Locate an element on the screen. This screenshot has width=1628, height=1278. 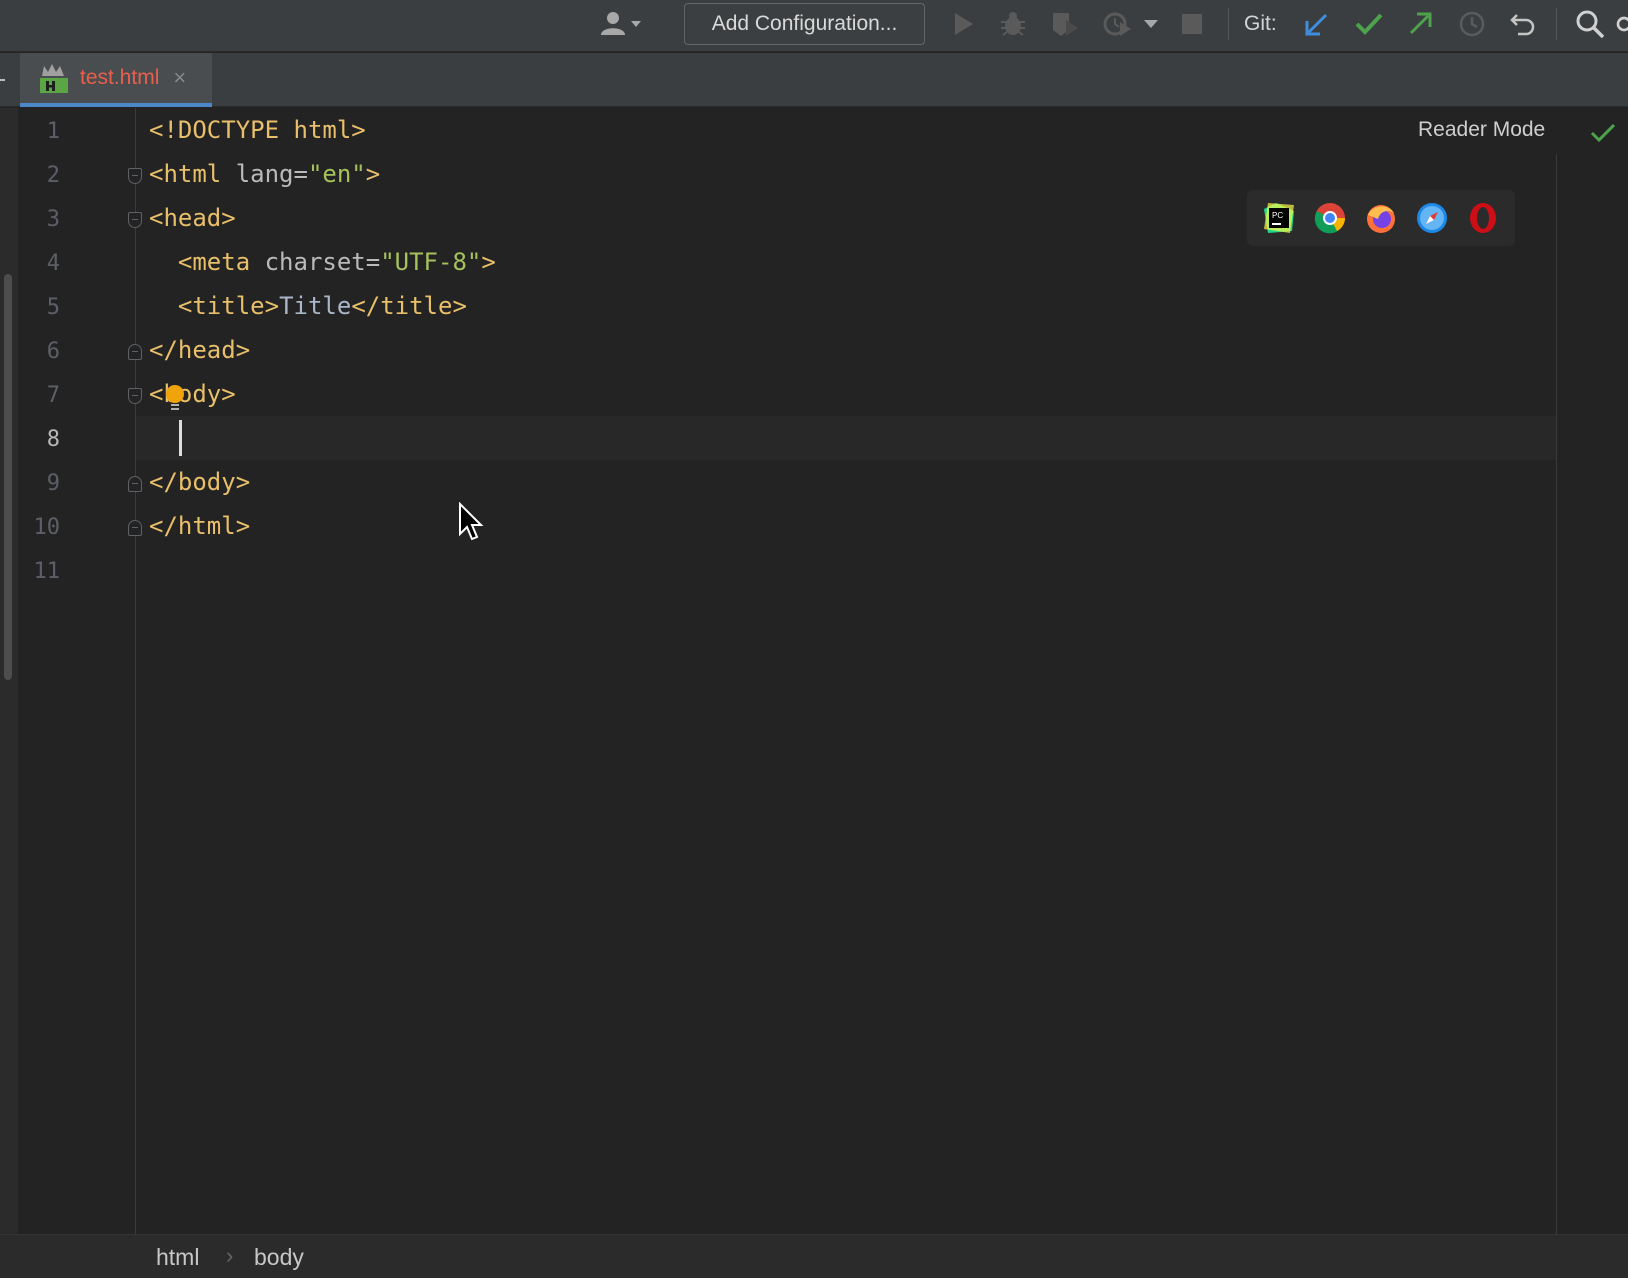
code-tag: <body> is located at coordinates (192, 394).